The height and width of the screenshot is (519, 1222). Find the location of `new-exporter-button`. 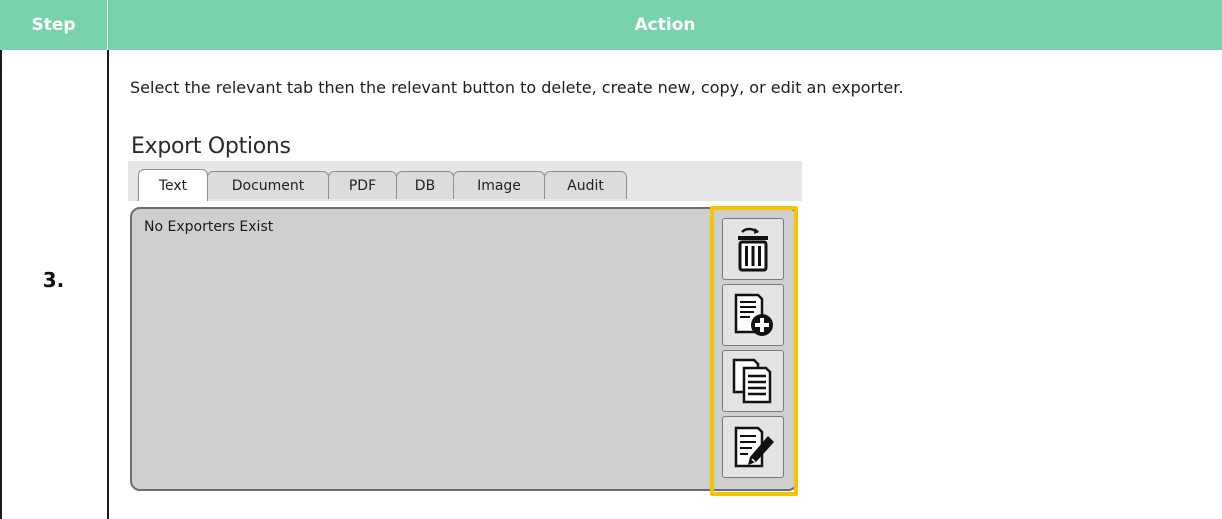

new-exporter-button is located at coordinates (753, 315).